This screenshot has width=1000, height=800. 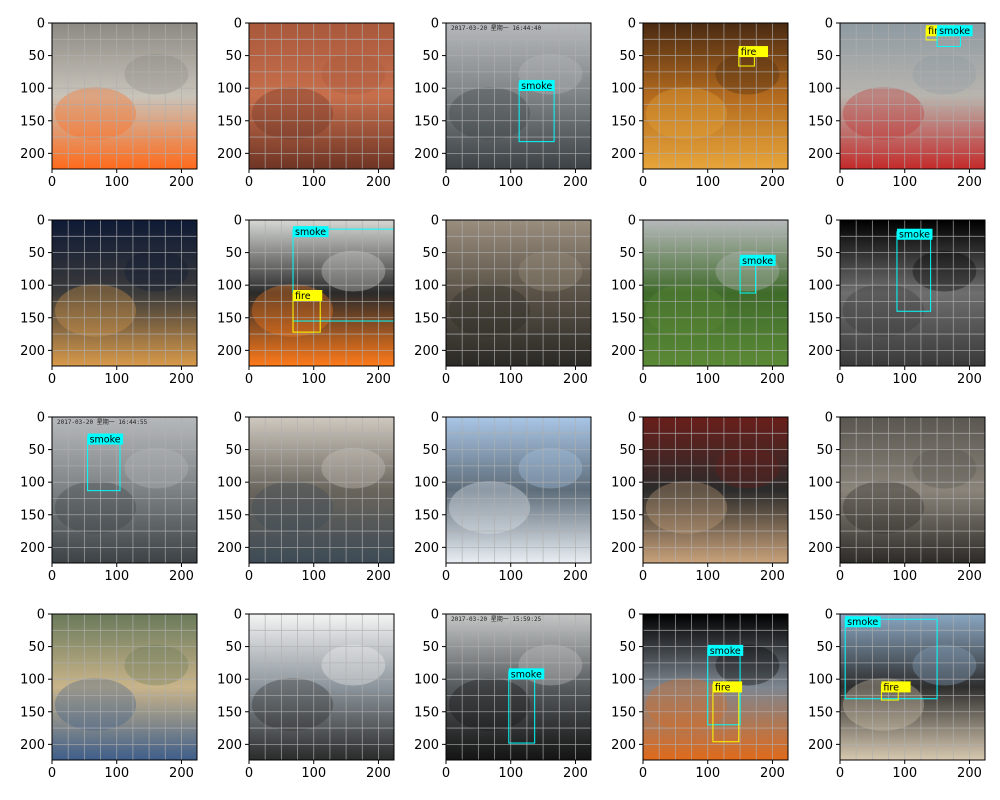 What do you see at coordinates (897, 300) in the screenshot?
I see `panel-10: smoke0 100 200050100150200` at bounding box center [897, 300].